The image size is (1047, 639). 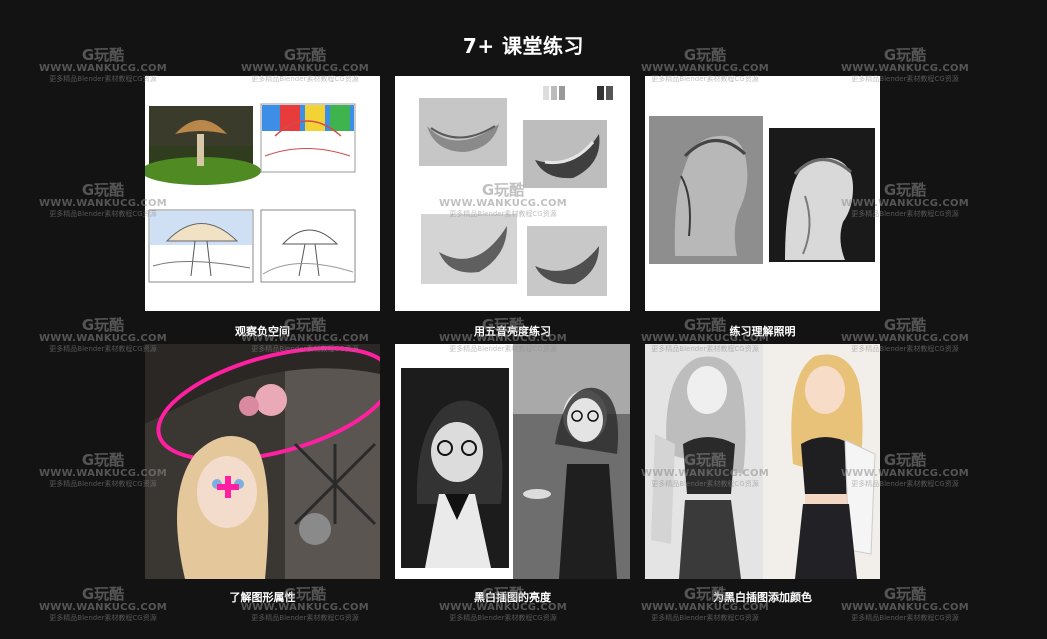 I want to click on exercise-card-3: 练习理解照明, so click(x=762, y=210).